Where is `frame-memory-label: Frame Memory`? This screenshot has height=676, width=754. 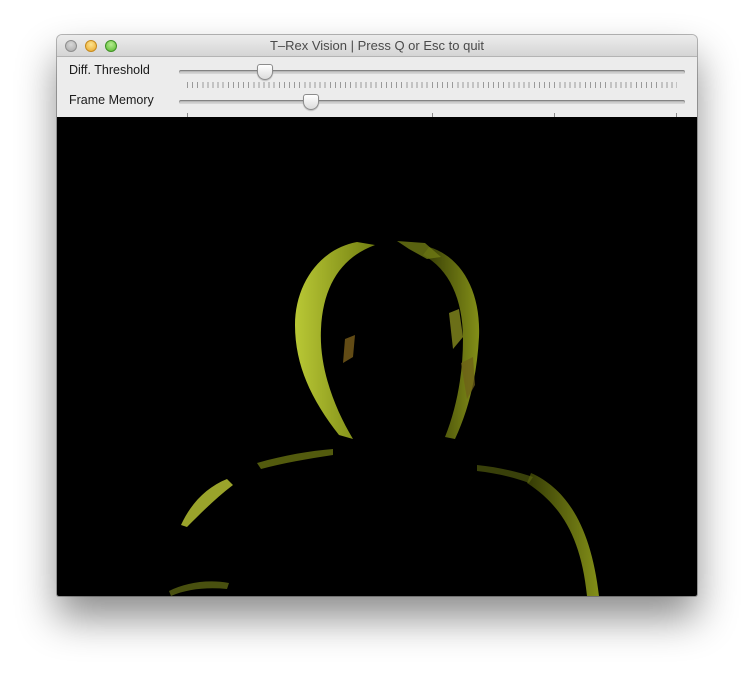 frame-memory-label: Frame Memory is located at coordinates (111, 100).